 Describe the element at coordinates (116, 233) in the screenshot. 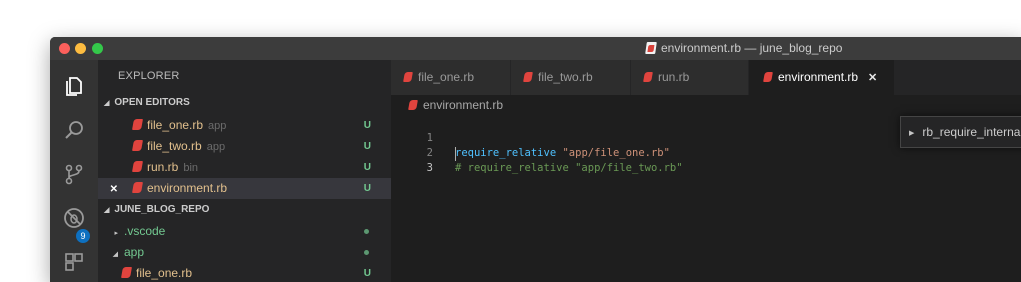

I see `chevron-right-icon: ▸` at that location.